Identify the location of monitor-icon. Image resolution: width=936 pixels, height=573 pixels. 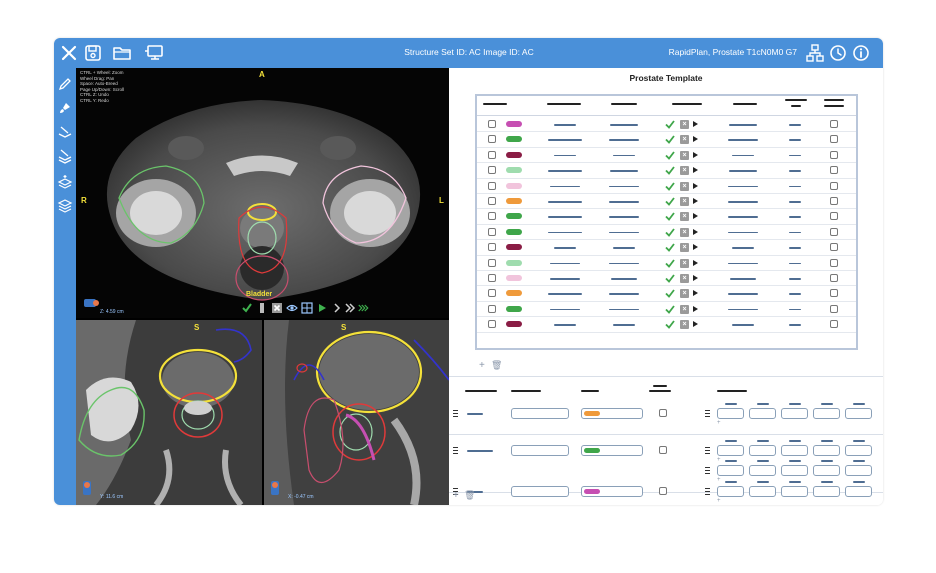
(155, 53).